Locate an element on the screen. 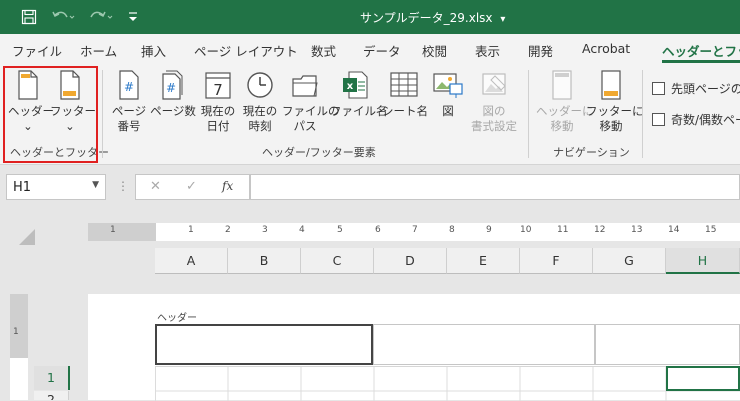 This screenshot has height=401, width=740. redo-icon is located at coordinates (101, 17).